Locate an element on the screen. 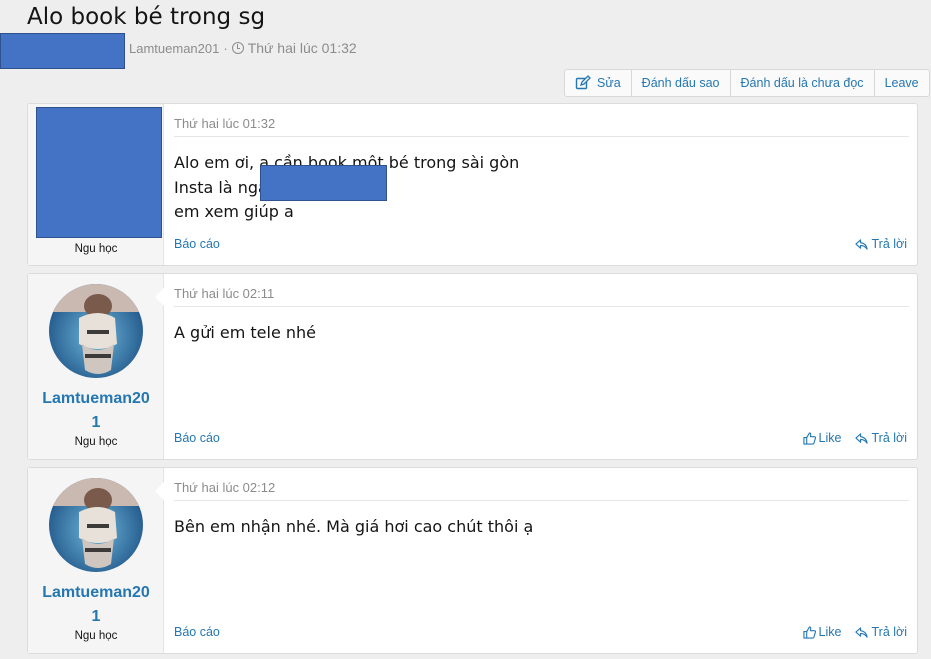 This screenshot has width=931, height=659. edit-button: Sửa is located at coordinates (598, 83).